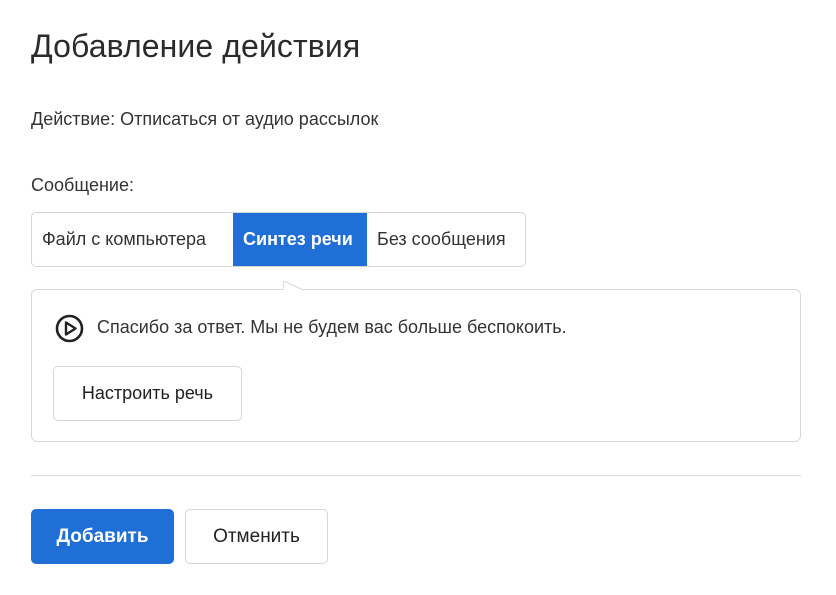 The height and width of the screenshot is (595, 836). What do you see at coordinates (147, 393) in the screenshot?
I see `configure-speech-button: Настроить речь` at bounding box center [147, 393].